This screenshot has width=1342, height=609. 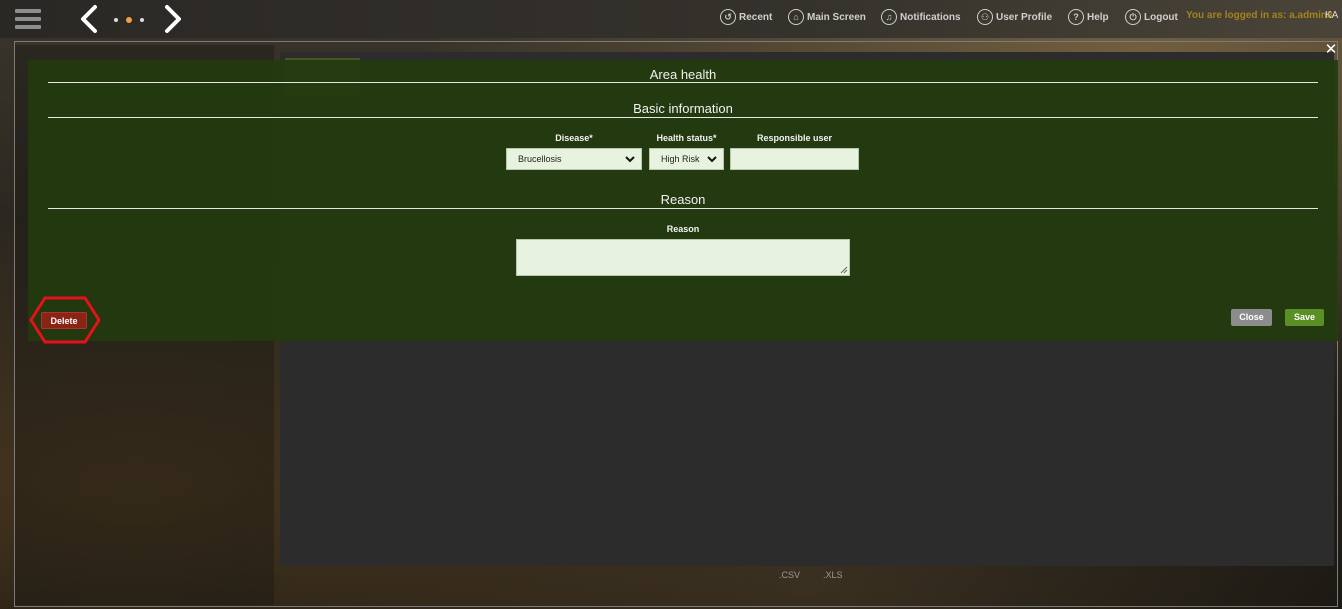 What do you see at coordinates (28, 19) in the screenshot?
I see `hamburger-menu-icon` at bounding box center [28, 19].